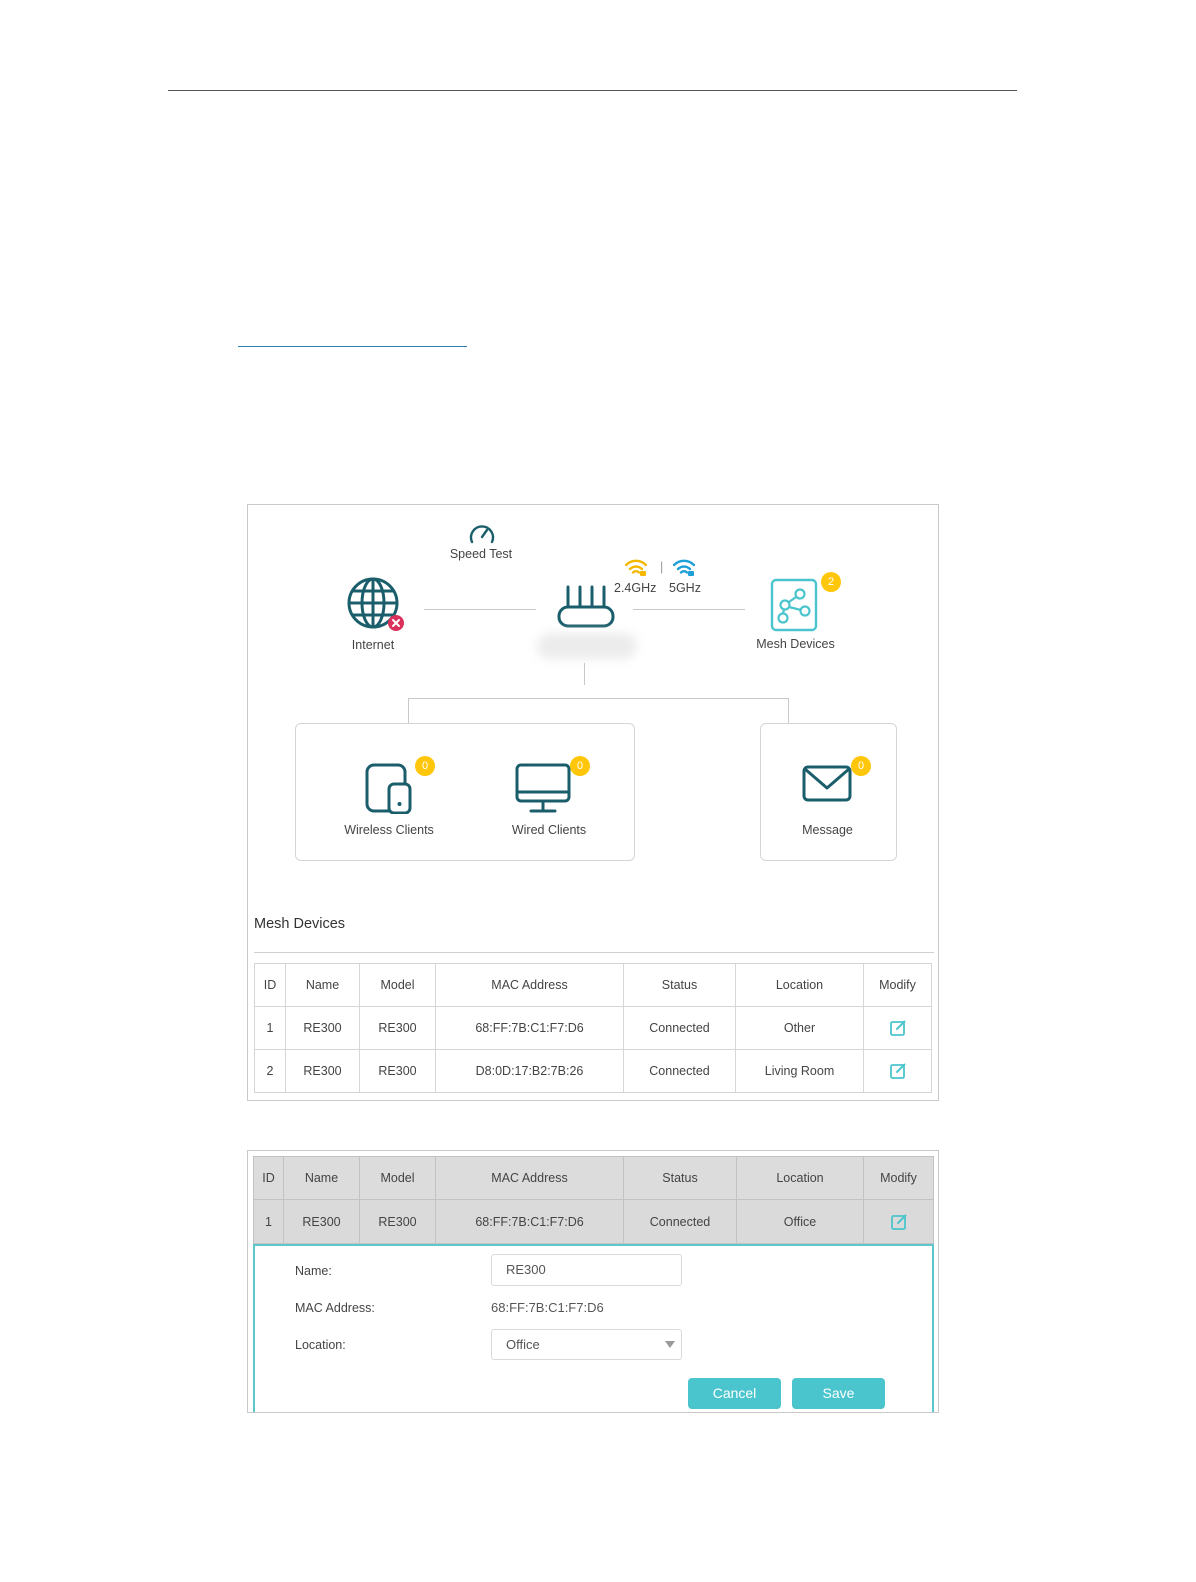  I want to click on speed-test-button: Speed Test, so click(481, 543).